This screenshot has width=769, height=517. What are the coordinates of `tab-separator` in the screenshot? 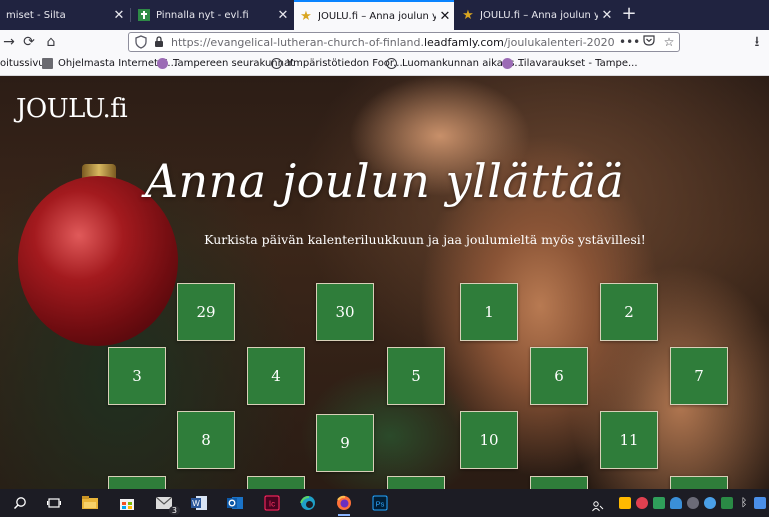 It's located at (130, 15).